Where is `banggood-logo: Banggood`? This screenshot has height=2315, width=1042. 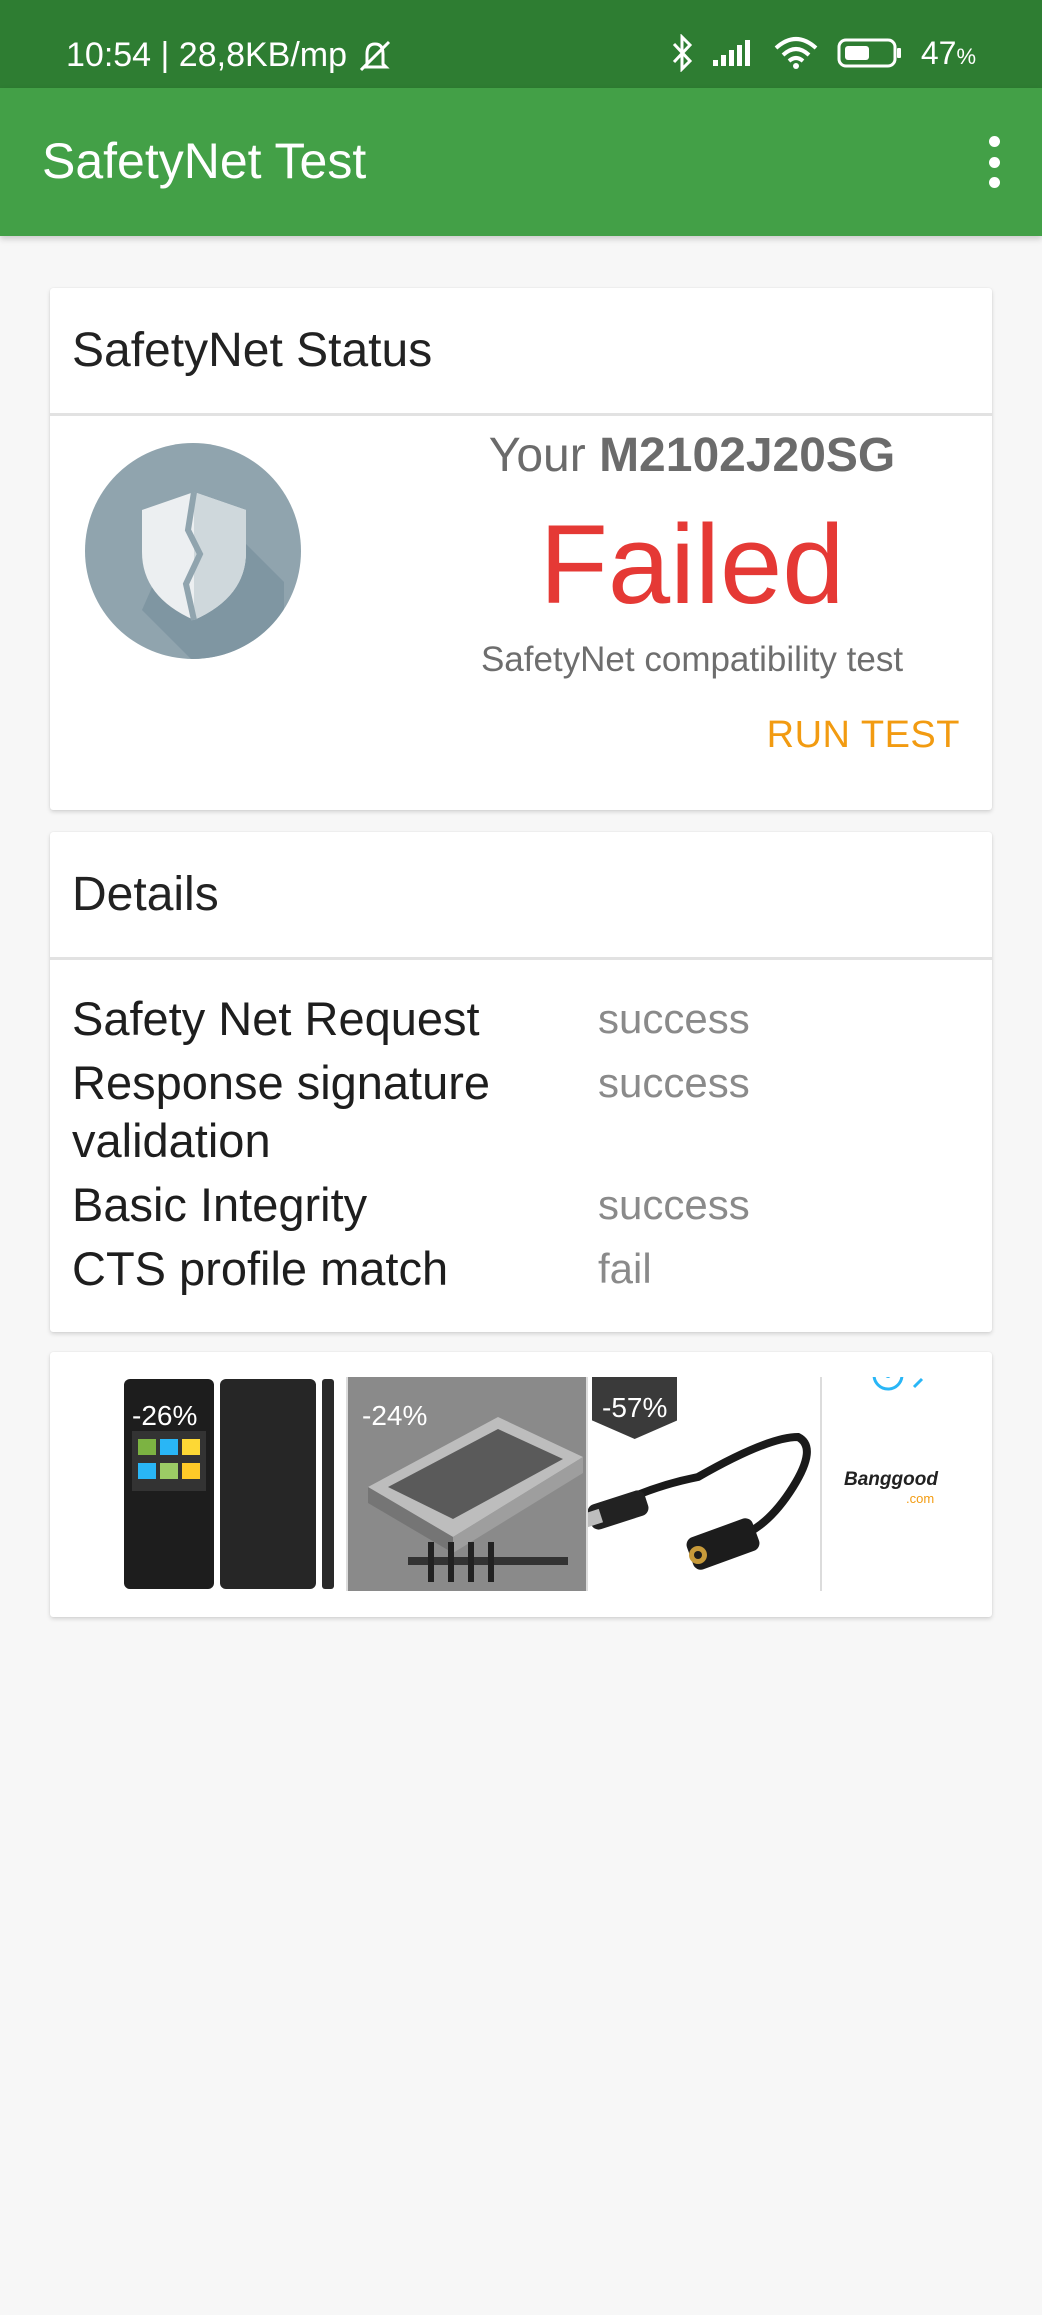
banggood-logo: Banggood is located at coordinates (891, 1479).